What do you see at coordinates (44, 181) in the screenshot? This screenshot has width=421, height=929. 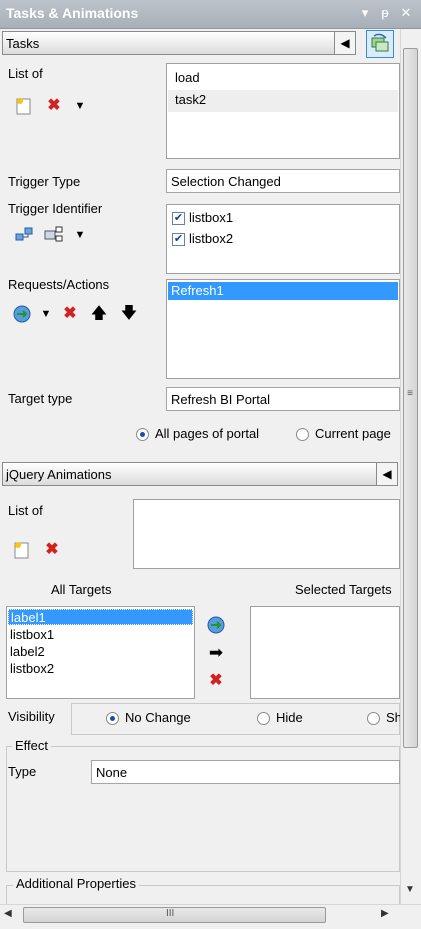 I see `trigger-type-label: Trigger Type` at bounding box center [44, 181].